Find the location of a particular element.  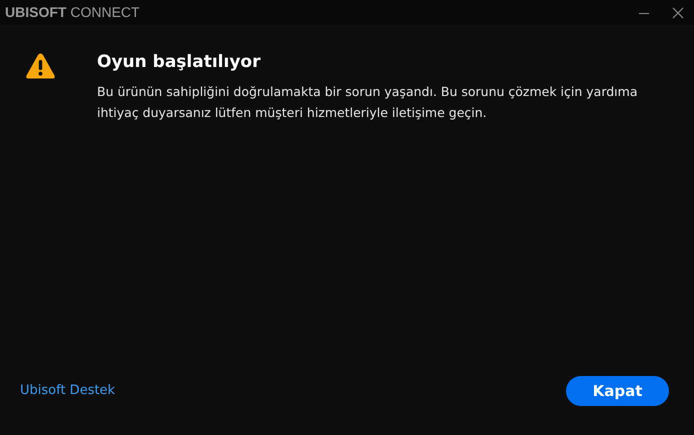

window-title: UBISOFT CONNECT is located at coordinates (72, 12).